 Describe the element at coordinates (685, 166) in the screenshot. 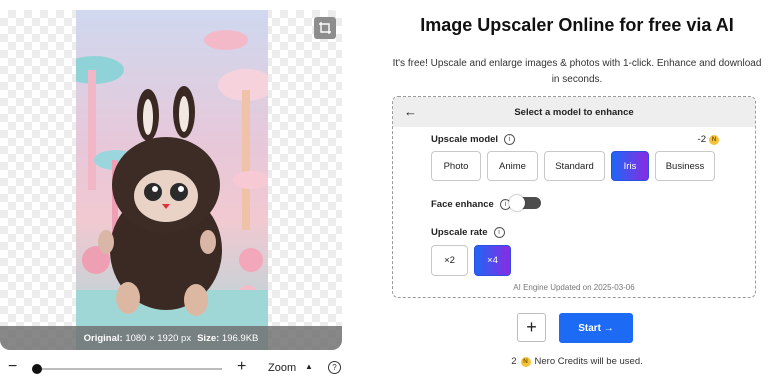

I see `model-business-button: Business` at that location.